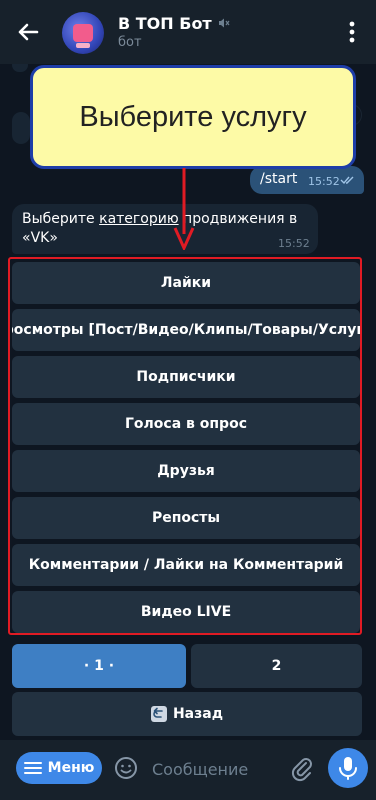 The image size is (376, 800). What do you see at coordinates (186, 565) in the screenshot?
I see `keyboard-button-comments: Комментарии / Лайки на Комментарий` at bounding box center [186, 565].